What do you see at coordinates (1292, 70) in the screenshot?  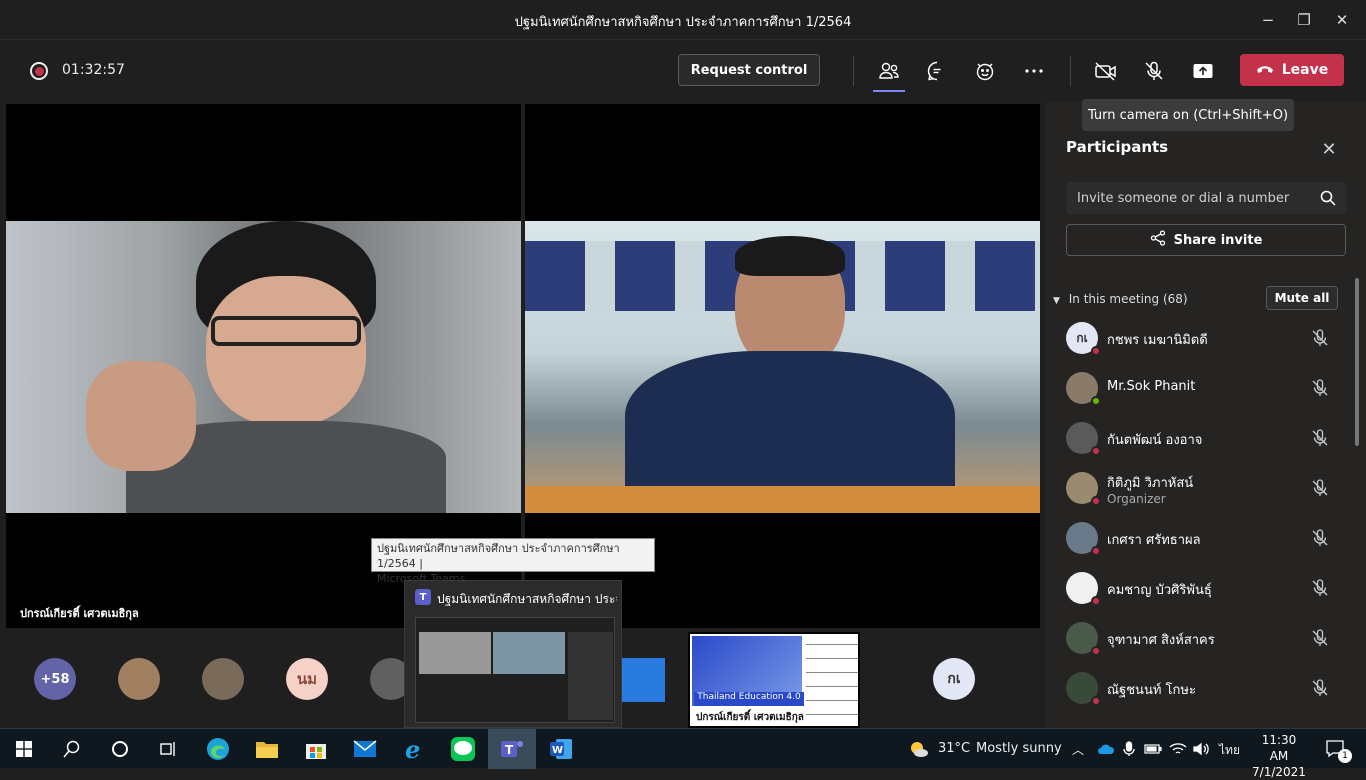 I see `leave-button: Leave` at bounding box center [1292, 70].